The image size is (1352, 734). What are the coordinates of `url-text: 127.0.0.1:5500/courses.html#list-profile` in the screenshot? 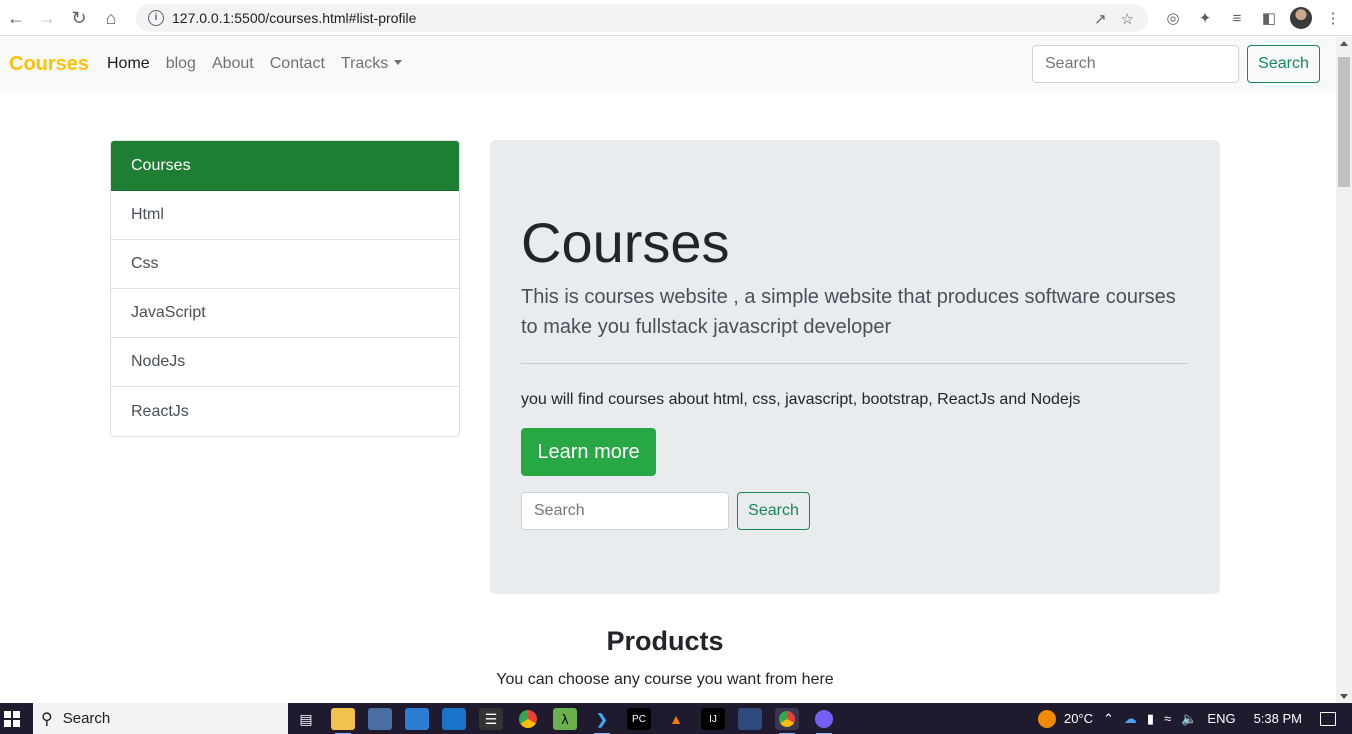 It's located at (294, 18).